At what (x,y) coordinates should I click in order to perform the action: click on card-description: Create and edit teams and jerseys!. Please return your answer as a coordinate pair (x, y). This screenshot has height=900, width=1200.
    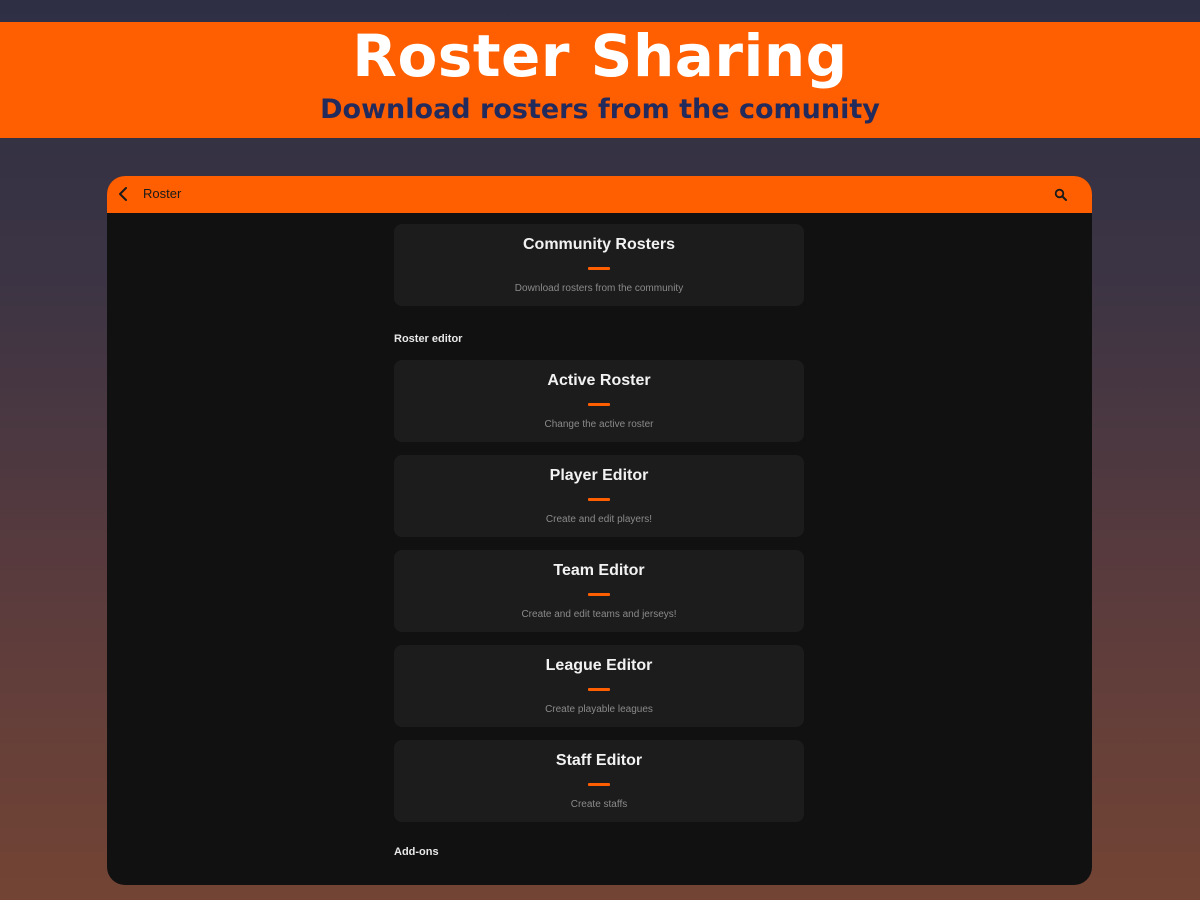
    Looking at the image, I should click on (599, 614).